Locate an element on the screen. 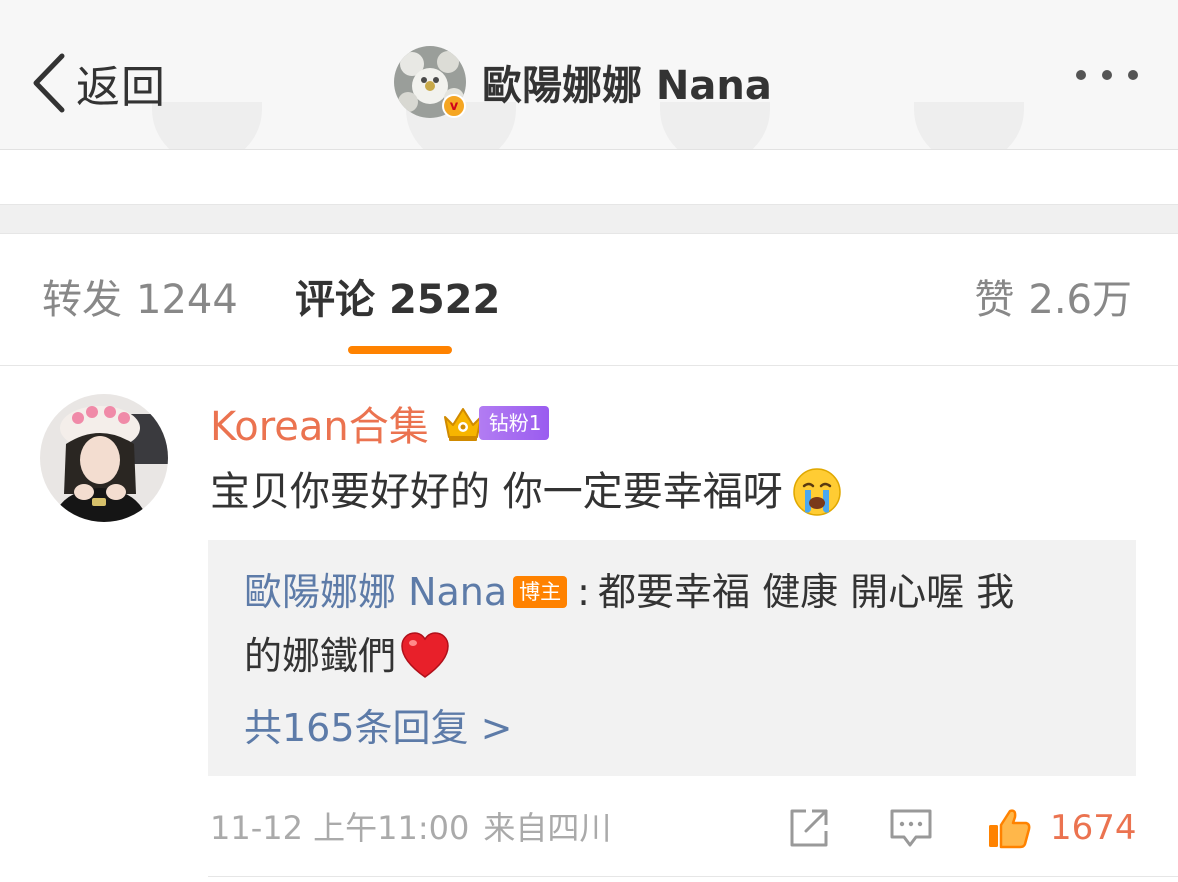 The width and height of the screenshot is (1178, 882). like-button: 1674 is located at coordinates (1061, 828).